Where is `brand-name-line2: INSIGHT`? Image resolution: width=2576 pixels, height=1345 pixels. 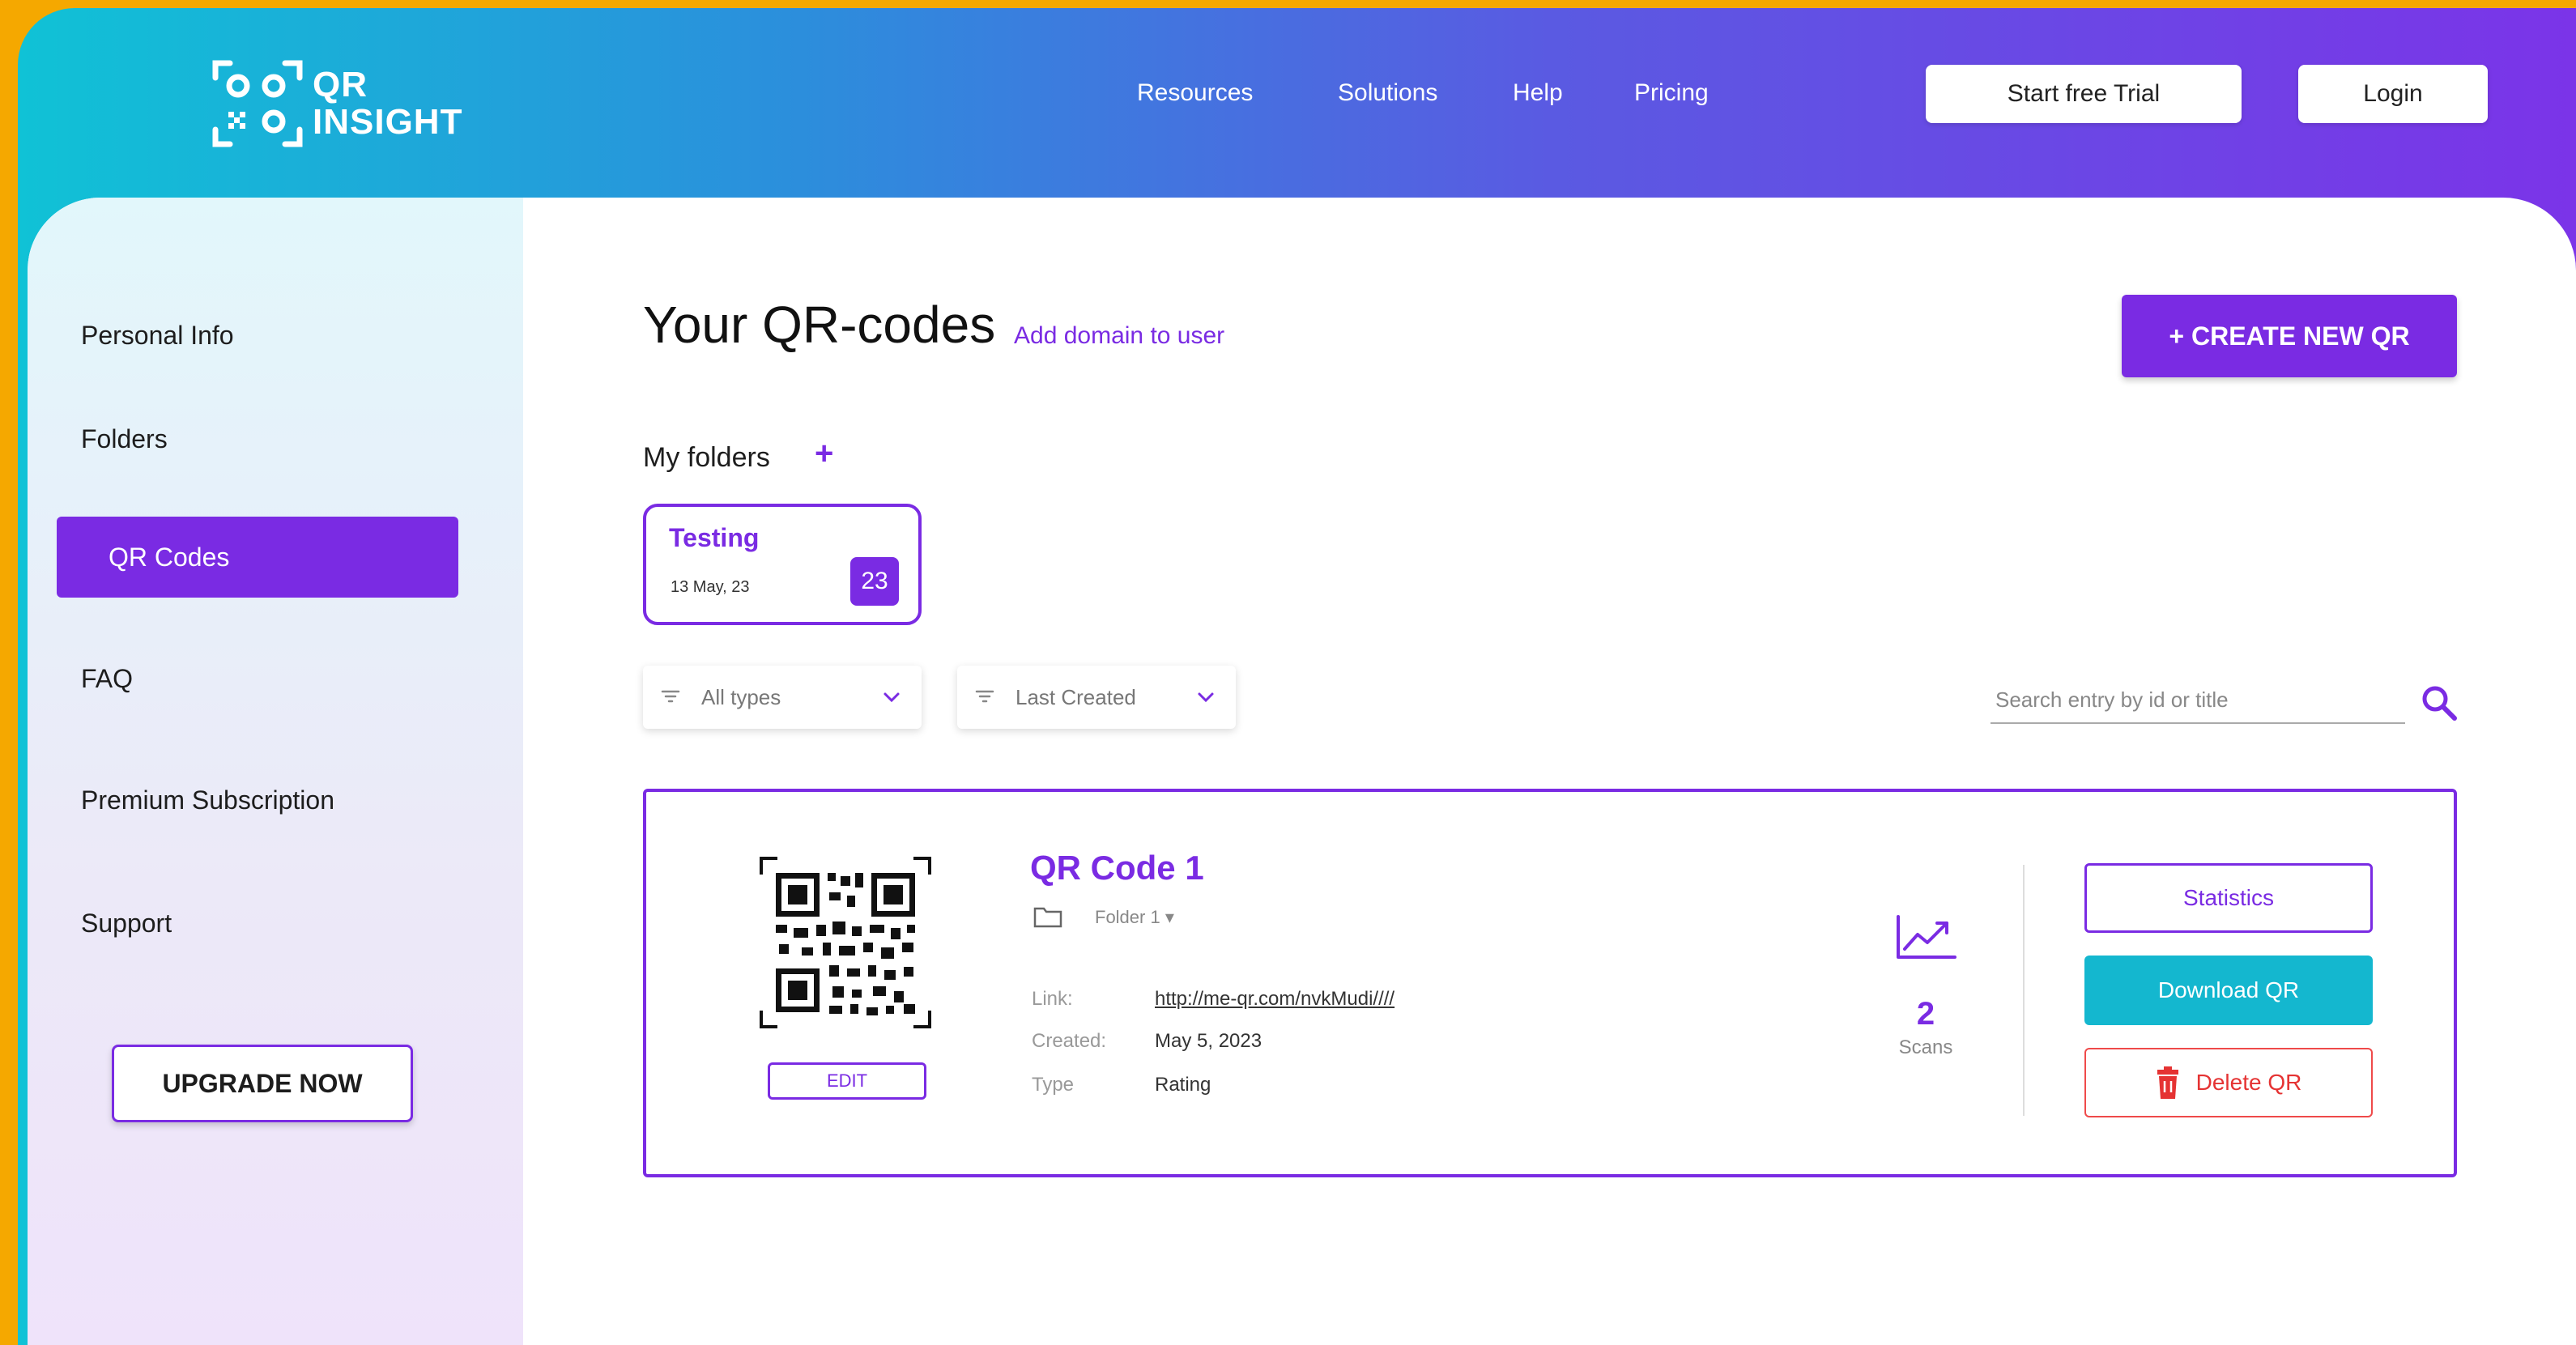
brand-name-line2: INSIGHT is located at coordinates (388, 122).